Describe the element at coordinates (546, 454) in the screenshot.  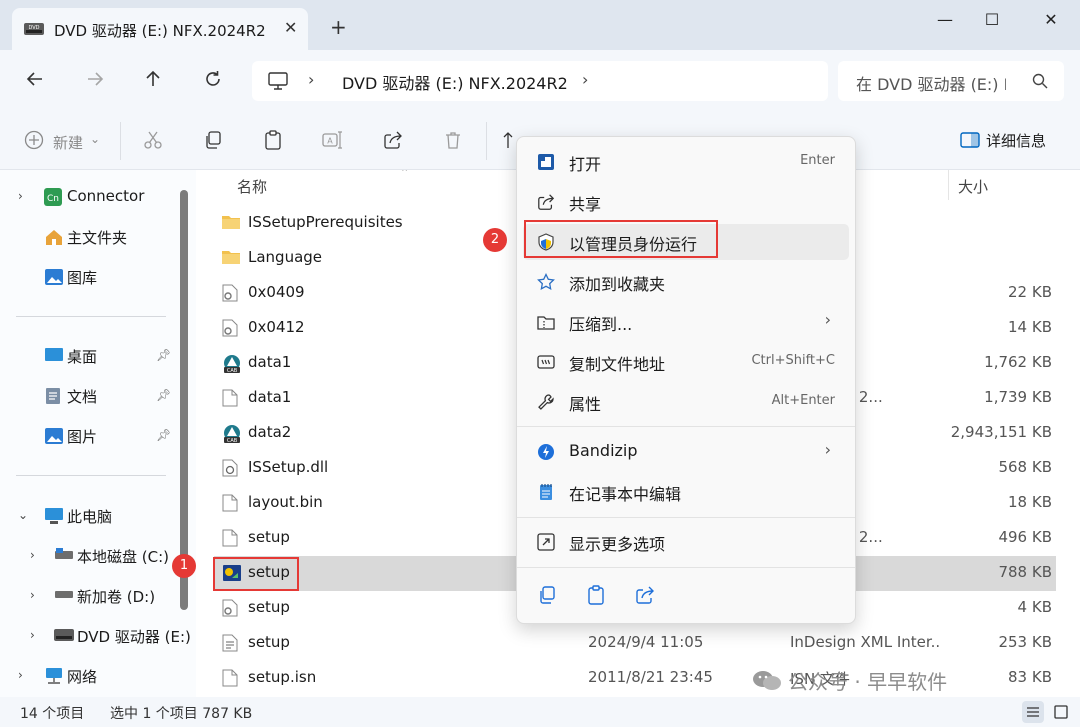
I see `bandizip-icon` at that location.